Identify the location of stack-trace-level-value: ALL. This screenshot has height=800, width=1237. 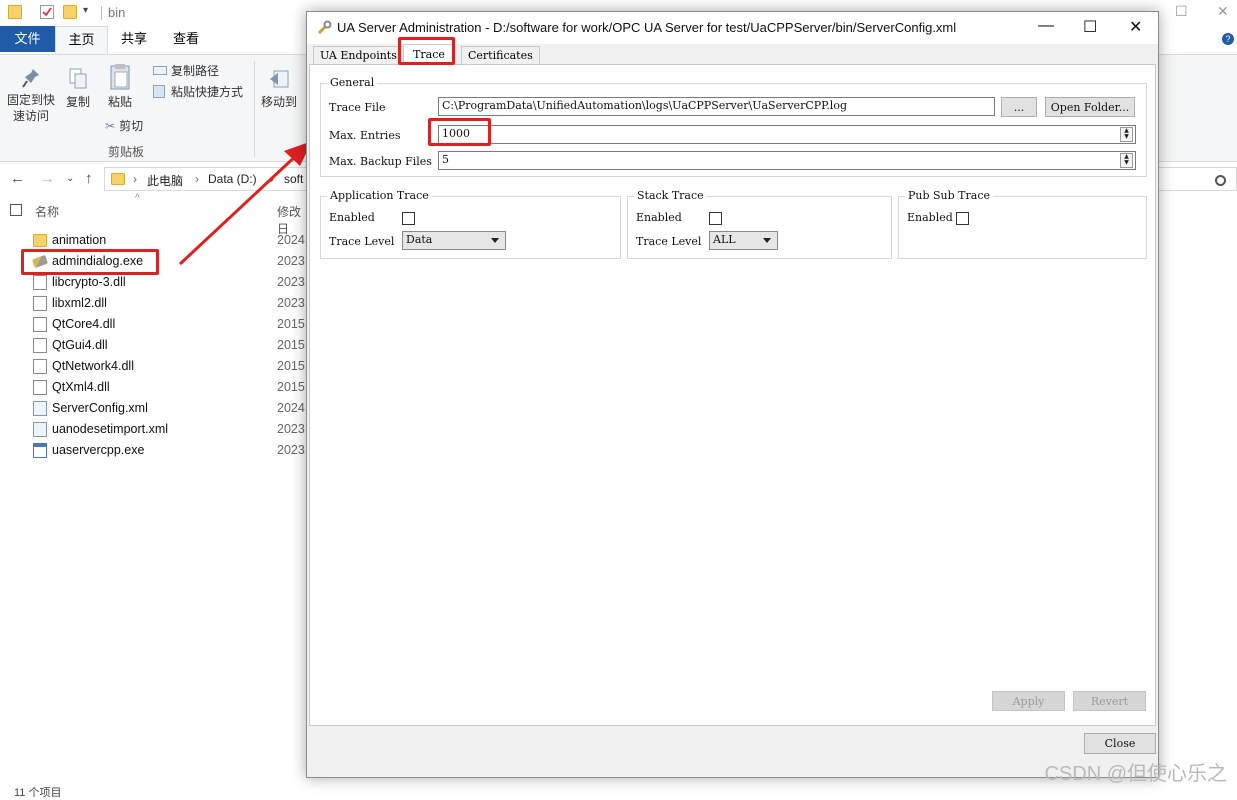
(724, 239).